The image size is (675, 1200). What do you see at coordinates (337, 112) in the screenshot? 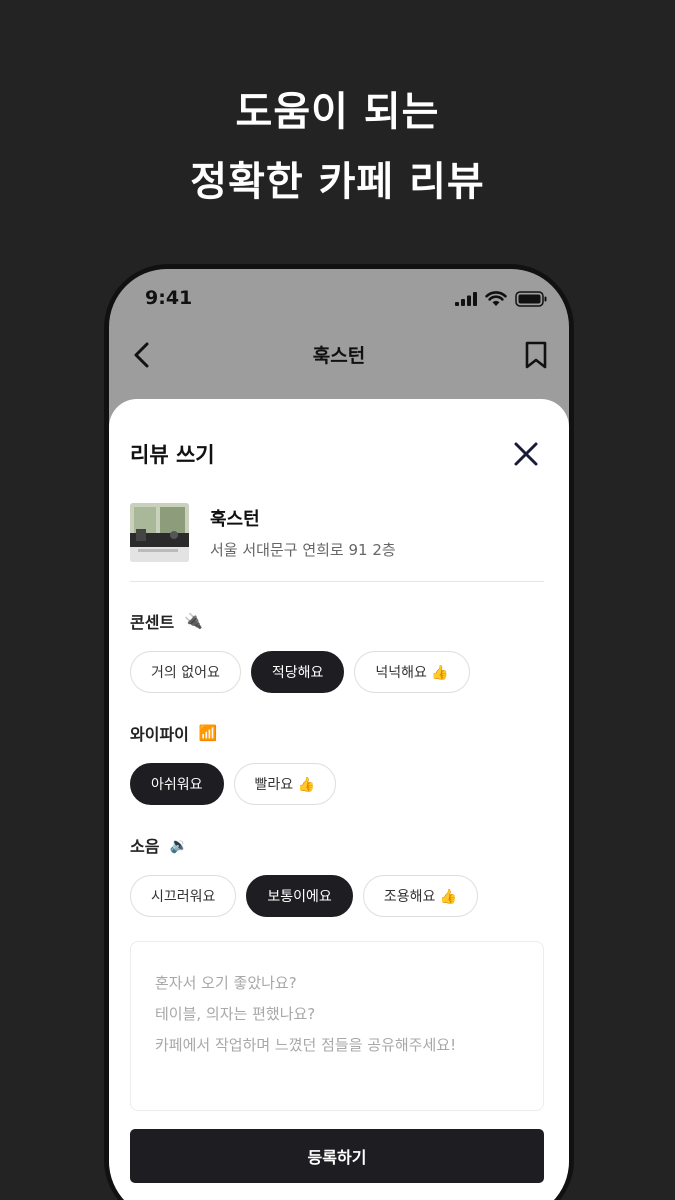
I see `headline-line-1: 도움이 되는` at bounding box center [337, 112].